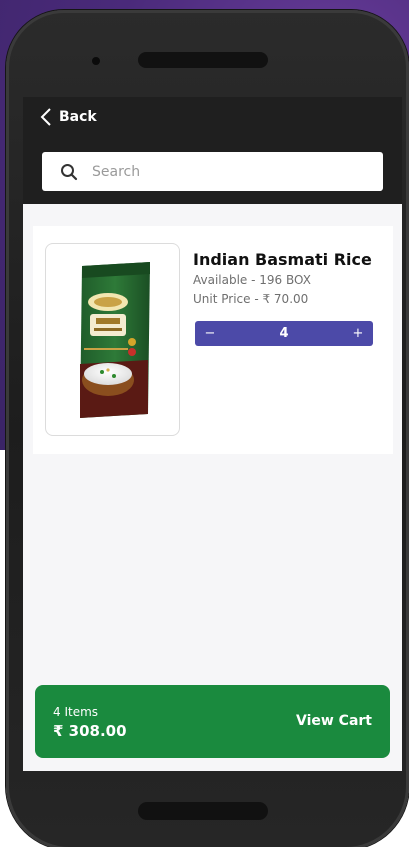 The height and width of the screenshot is (847, 409). I want to click on earpiece-speaker, so click(203, 60).